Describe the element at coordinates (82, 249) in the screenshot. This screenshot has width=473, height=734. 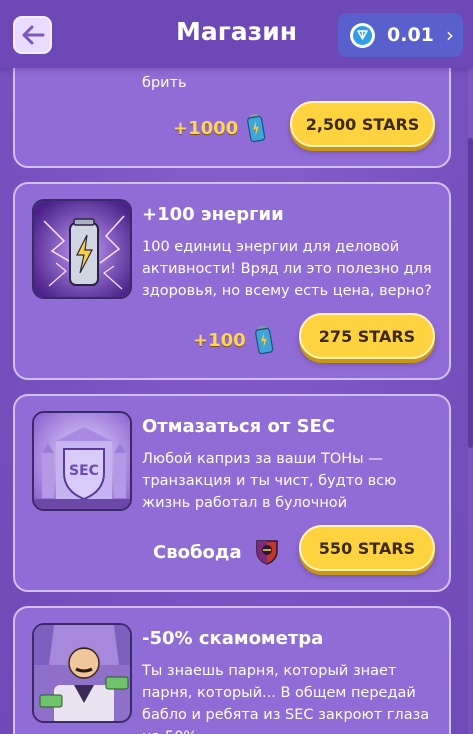
I see `energy-drink-image` at that location.